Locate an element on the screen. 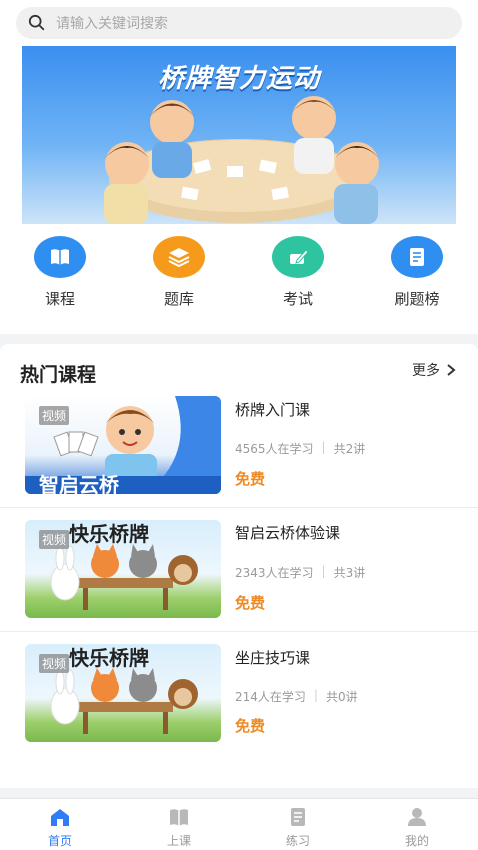  quick-entry-question-bank: 题库 is located at coordinates (179, 272).